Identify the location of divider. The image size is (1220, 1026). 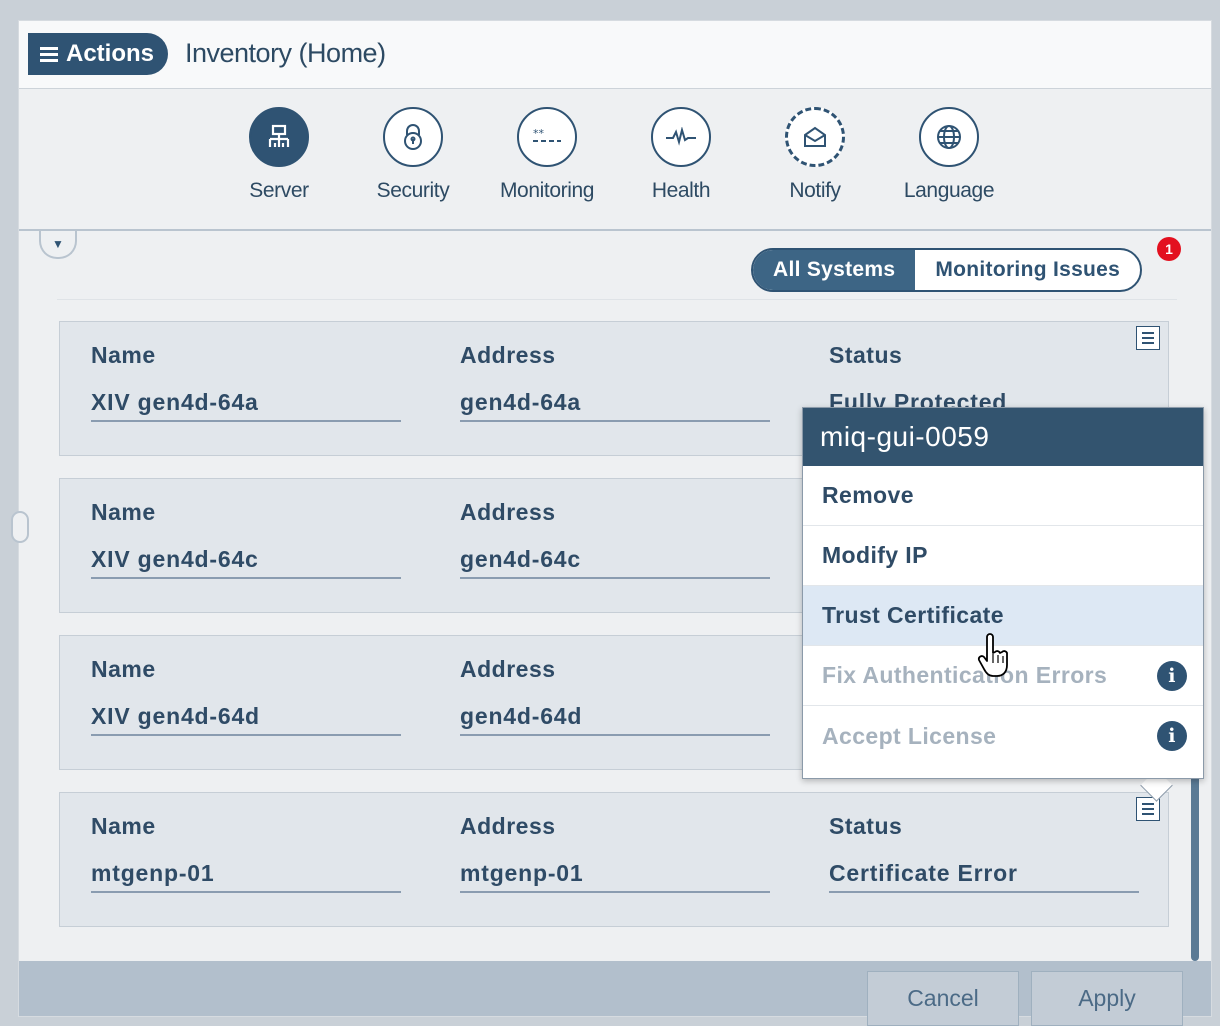
(617, 299).